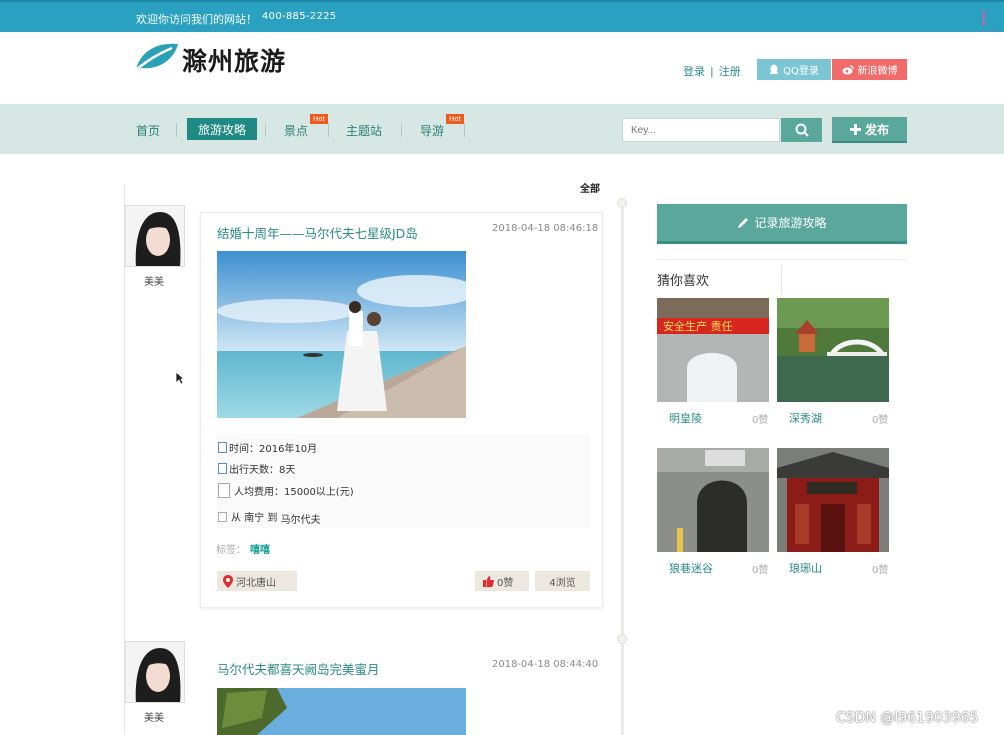 The image size is (1004, 735). What do you see at coordinates (262, 470) in the screenshot?
I see `trip-days: 出行天数：8天` at bounding box center [262, 470].